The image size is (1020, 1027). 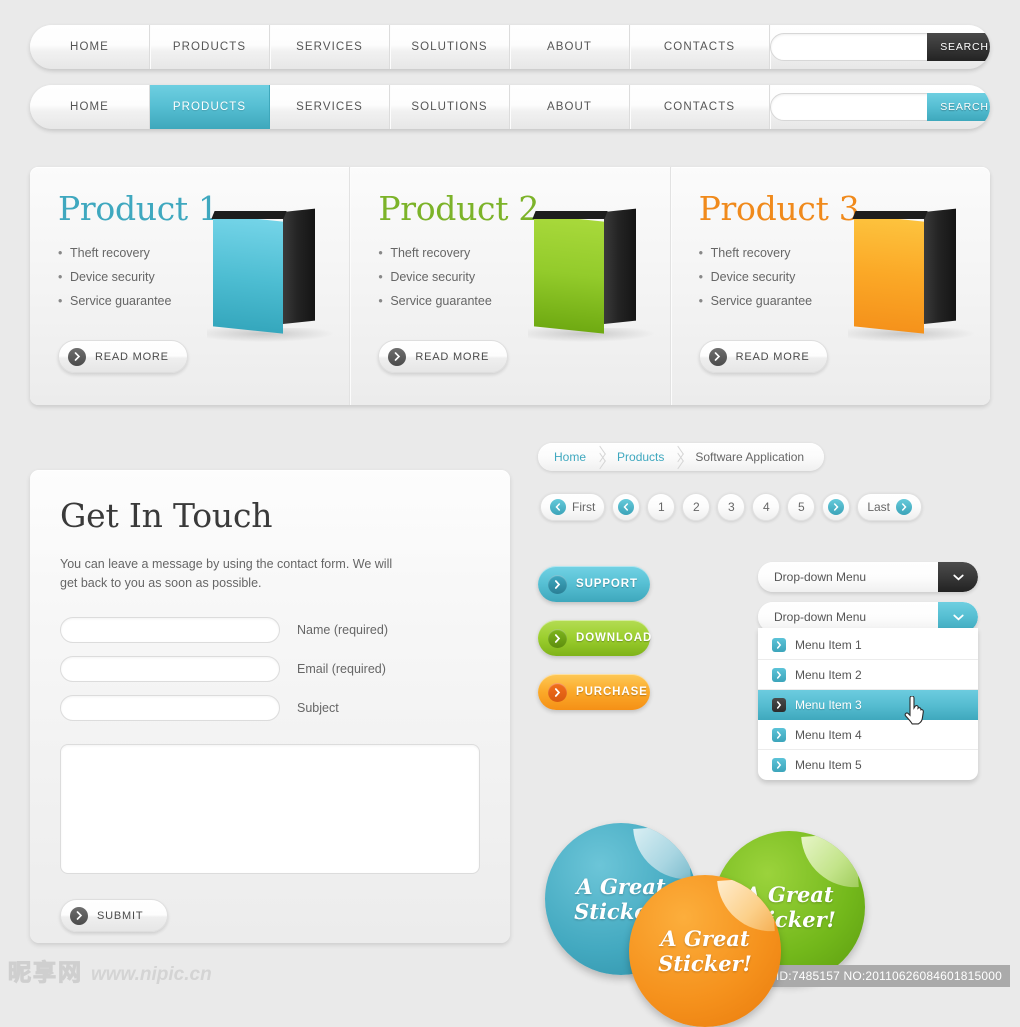 I want to click on purchase-button: PURCHASE, so click(x=594, y=692).